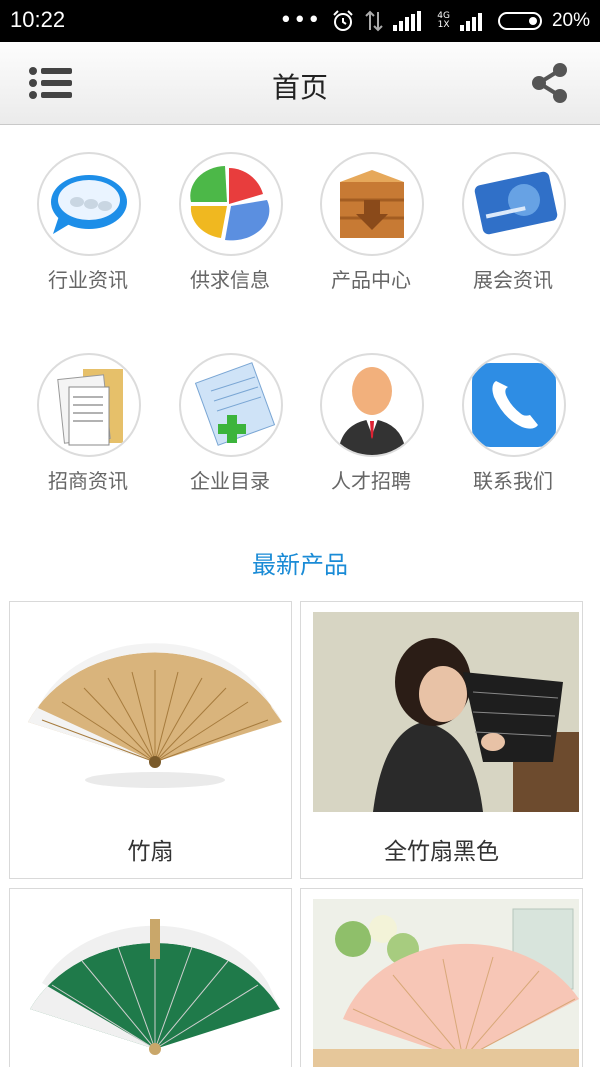  What do you see at coordinates (90, 407) in the screenshot?
I see `documents-icon` at bounding box center [90, 407].